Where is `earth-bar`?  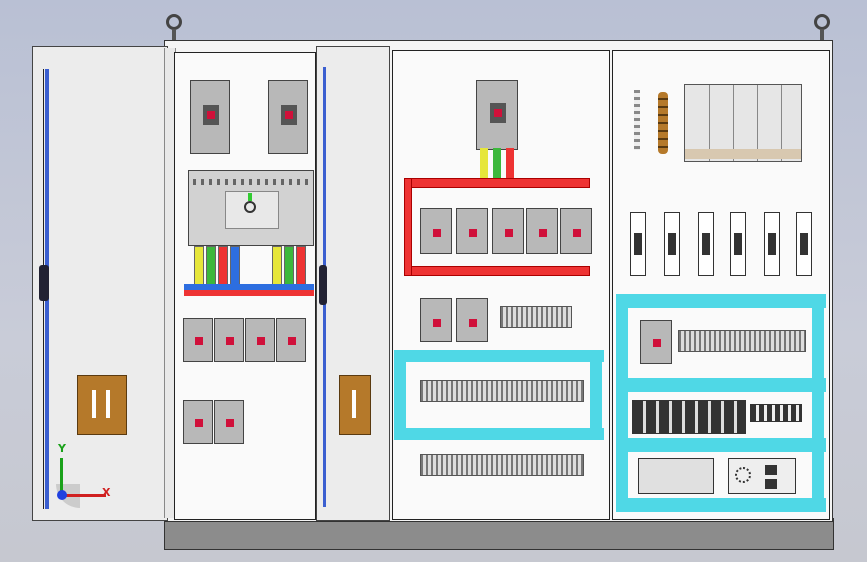
earth-bar is located at coordinates (637, 120).